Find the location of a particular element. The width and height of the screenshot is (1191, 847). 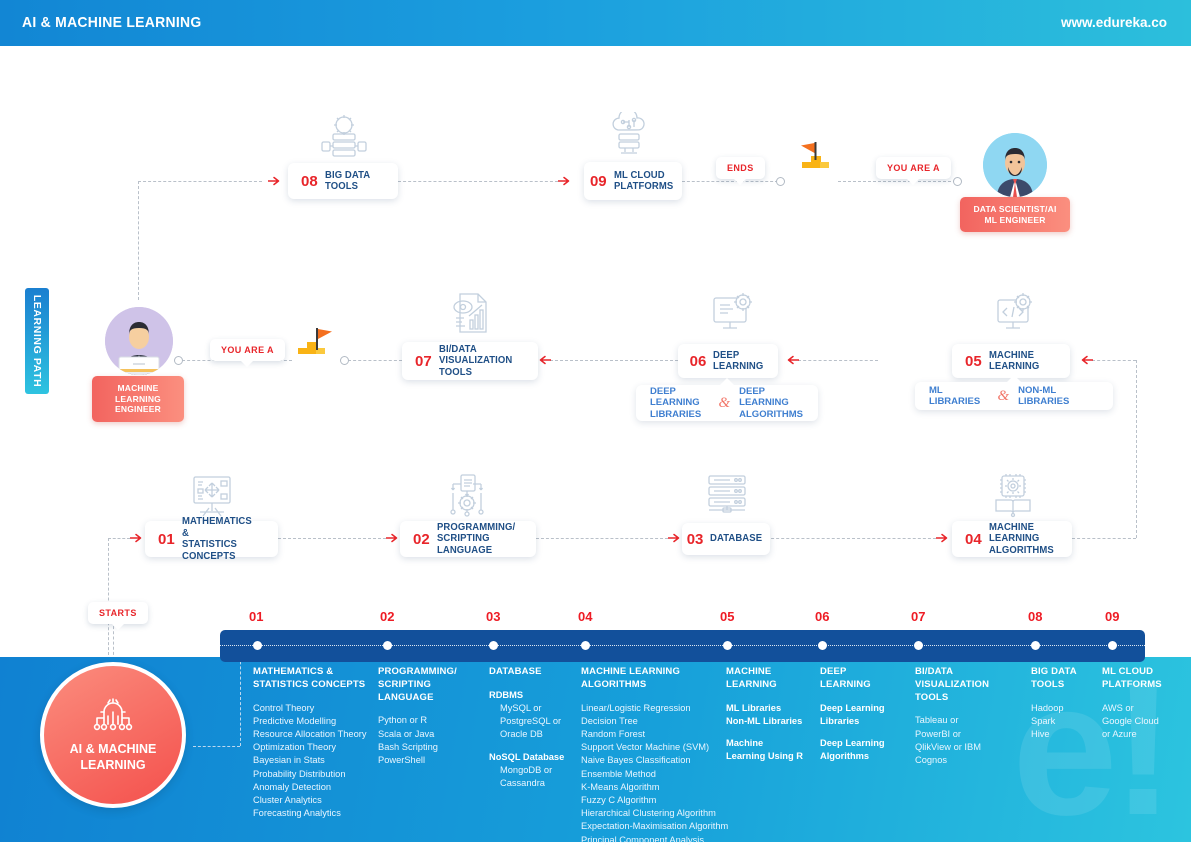

timeline-number-03: 03 is located at coordinates (493, 616).